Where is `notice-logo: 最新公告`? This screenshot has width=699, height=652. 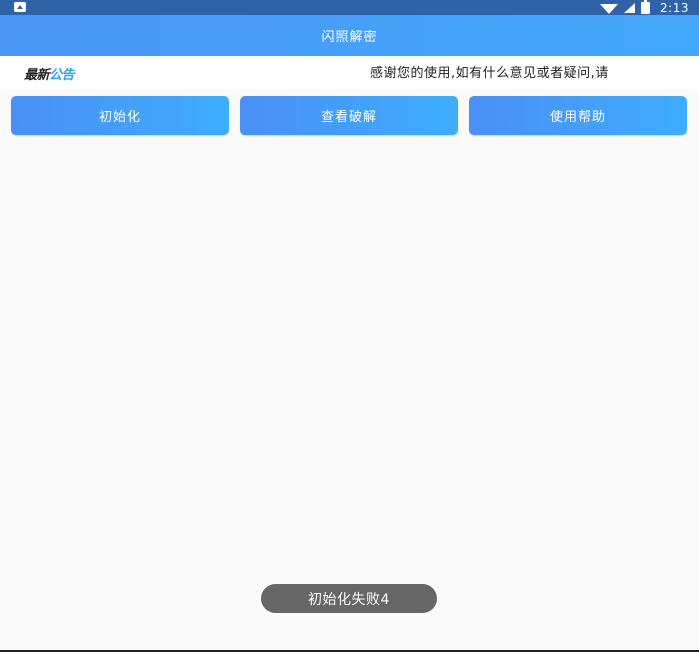
notice-logo: 最新公告 is located at coordinates (49, 73).